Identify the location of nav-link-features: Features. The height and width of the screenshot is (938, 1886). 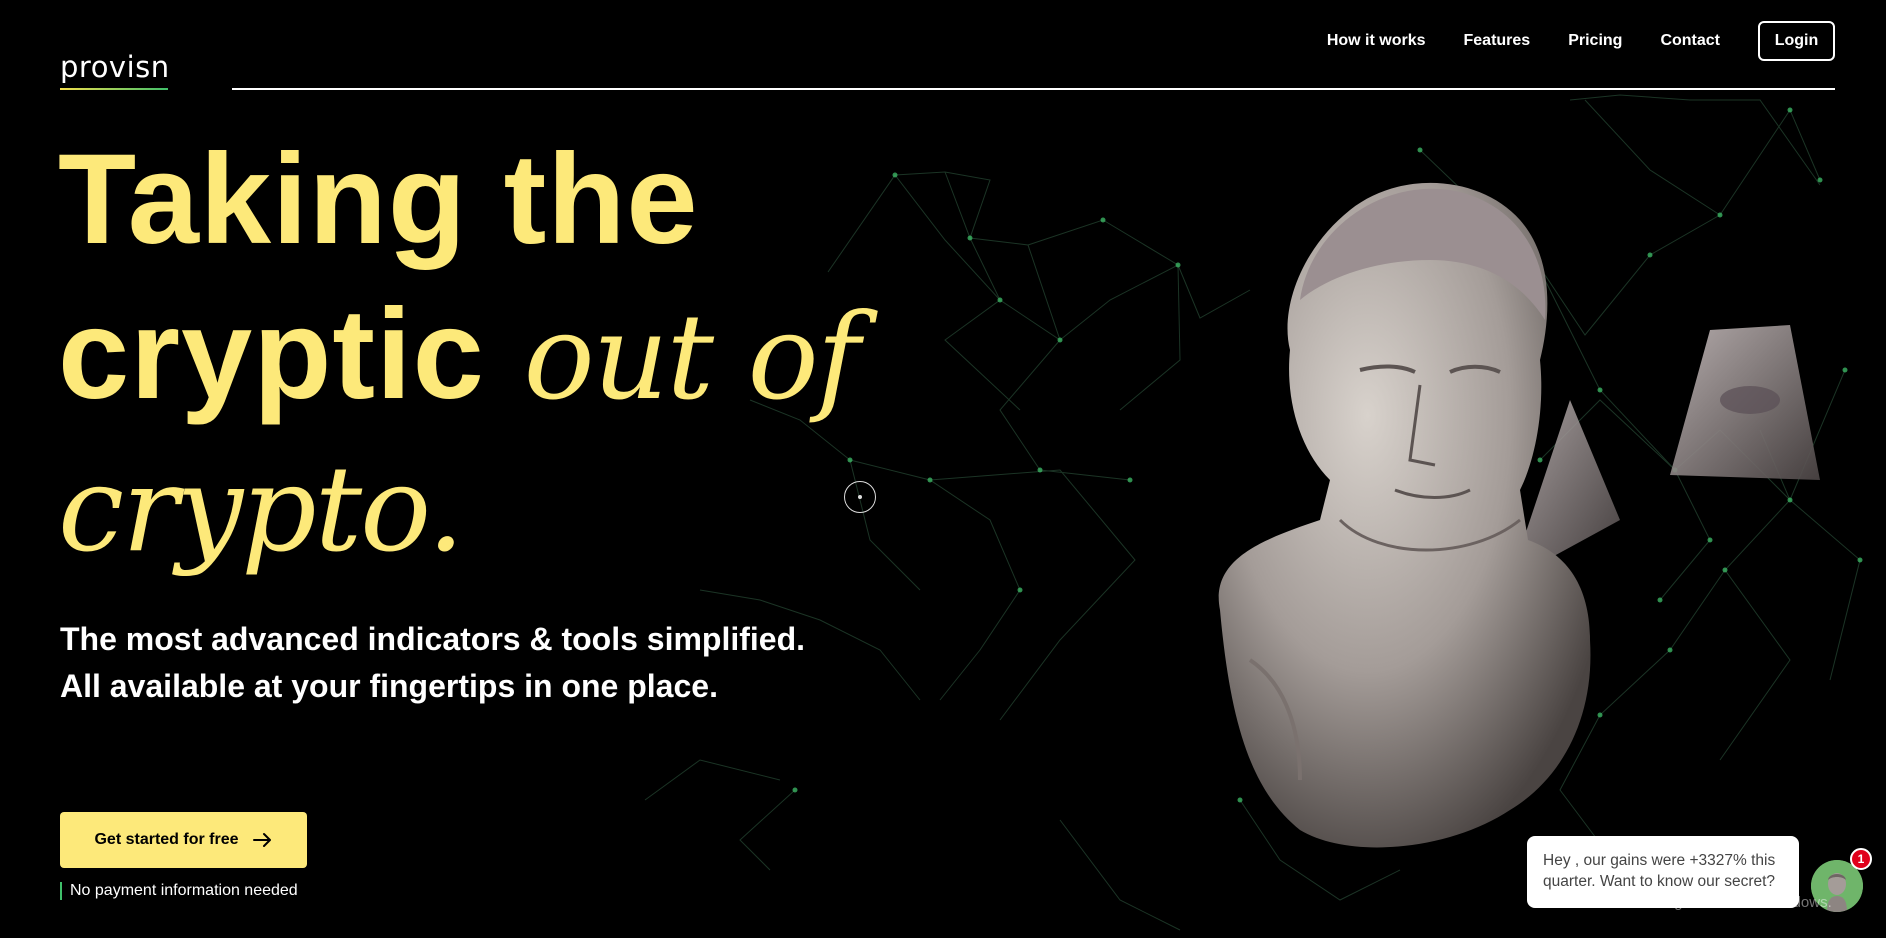
(1497, 41).